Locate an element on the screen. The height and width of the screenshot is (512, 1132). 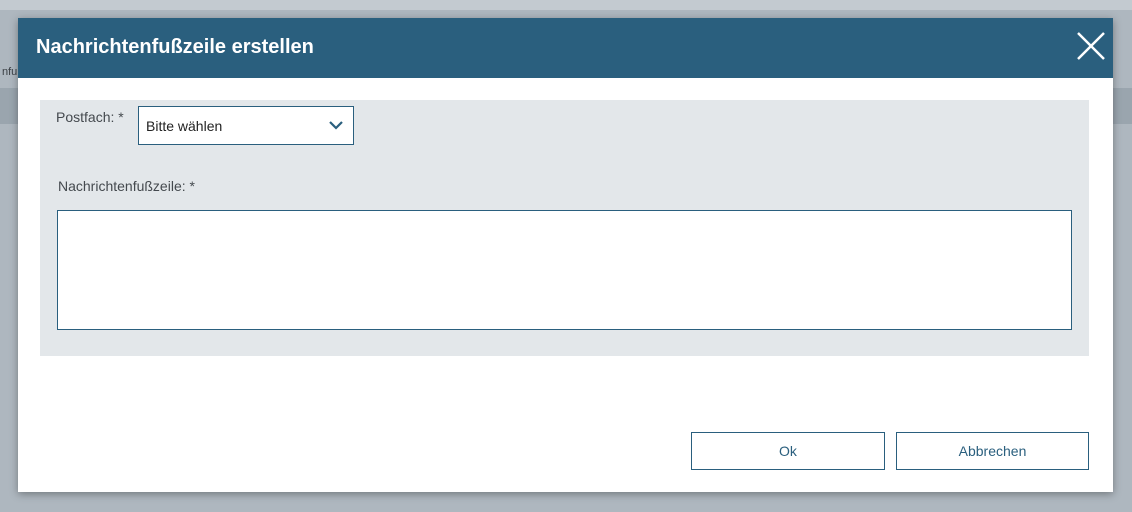
close-icon is located at coordinates (1091, 46).